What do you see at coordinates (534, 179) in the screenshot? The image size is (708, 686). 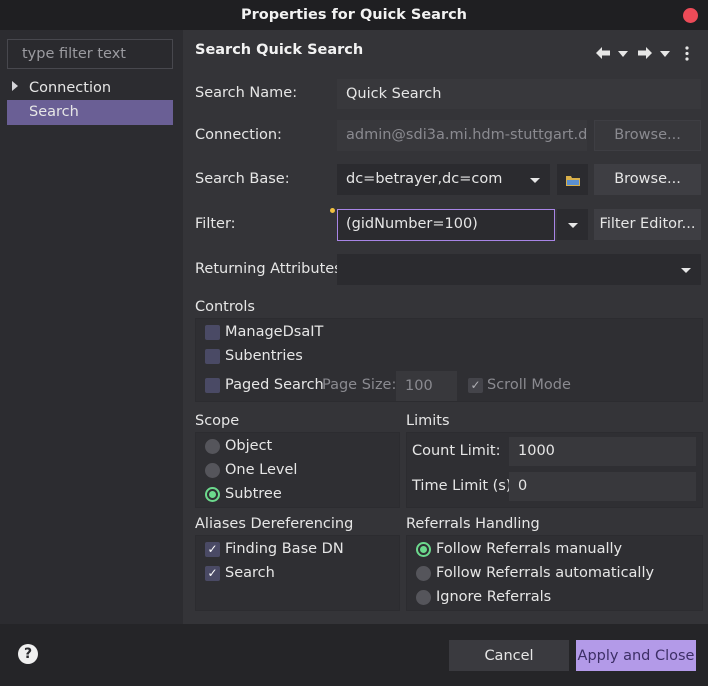 I see `search-base-dropdown-button` at bounding box center [534, 179].